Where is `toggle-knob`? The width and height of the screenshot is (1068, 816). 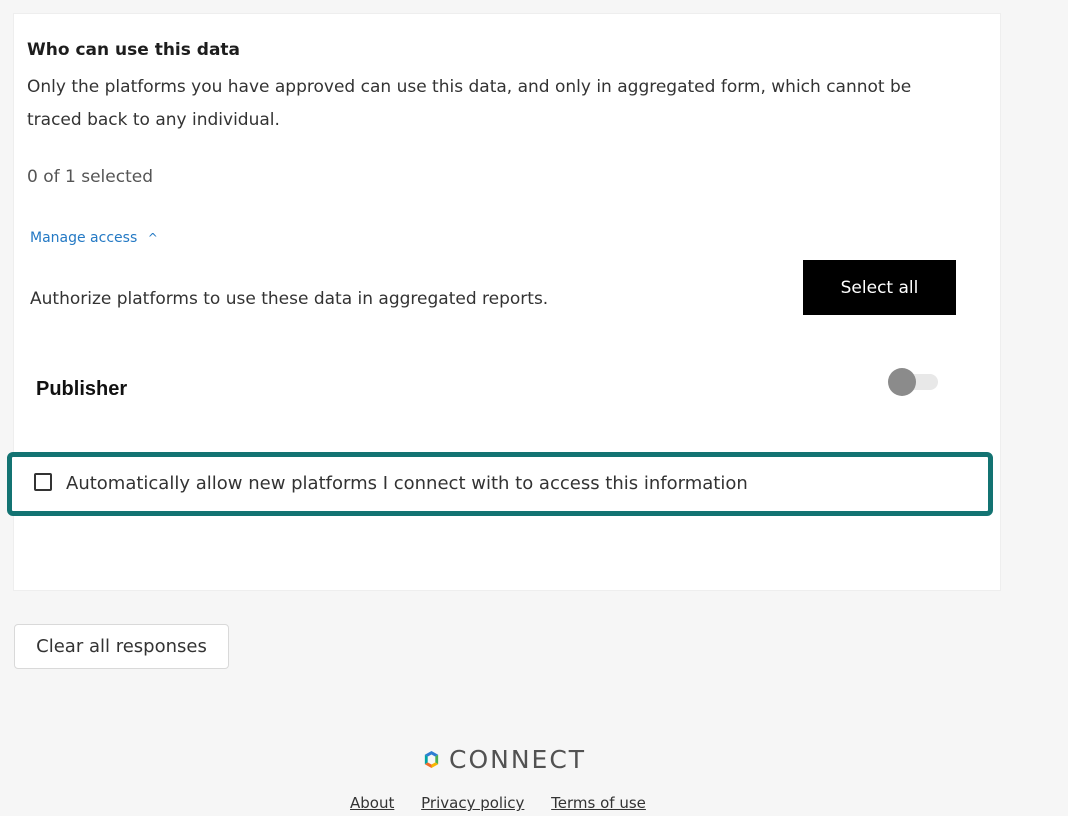
toggle-knob is located at coordinates (902, 382).